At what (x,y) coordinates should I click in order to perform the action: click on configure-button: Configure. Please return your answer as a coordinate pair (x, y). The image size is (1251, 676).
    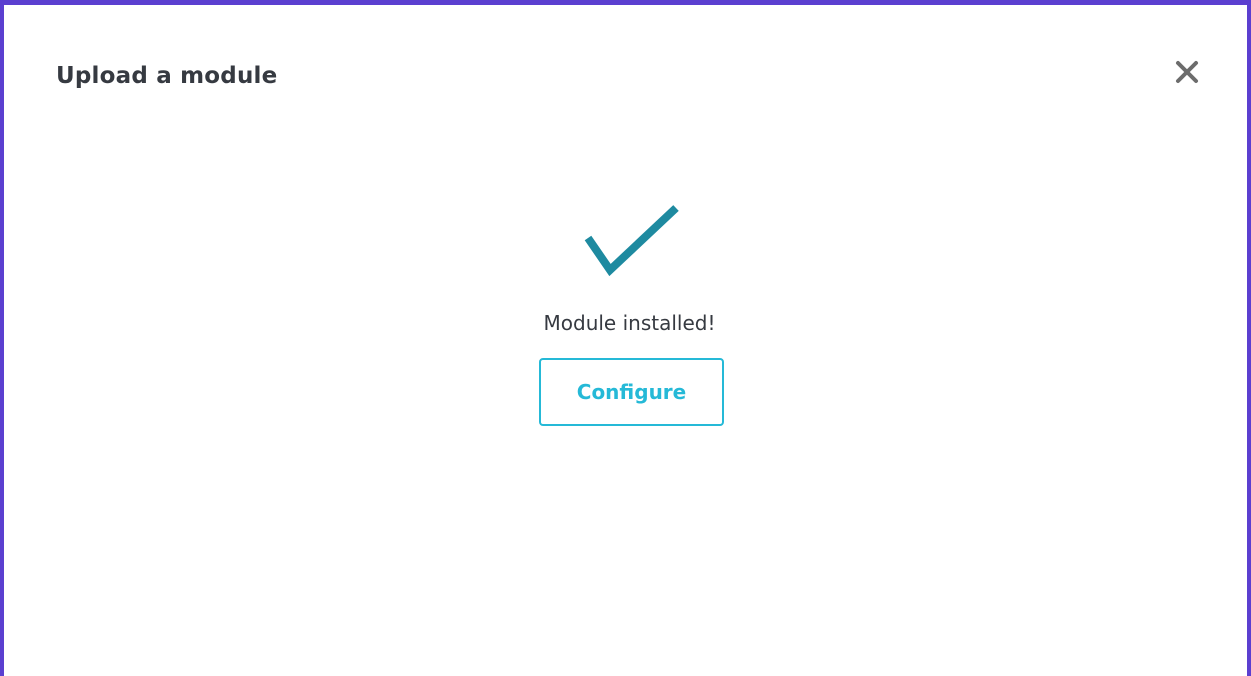
    Looking at the image, I should click on (631, 392).